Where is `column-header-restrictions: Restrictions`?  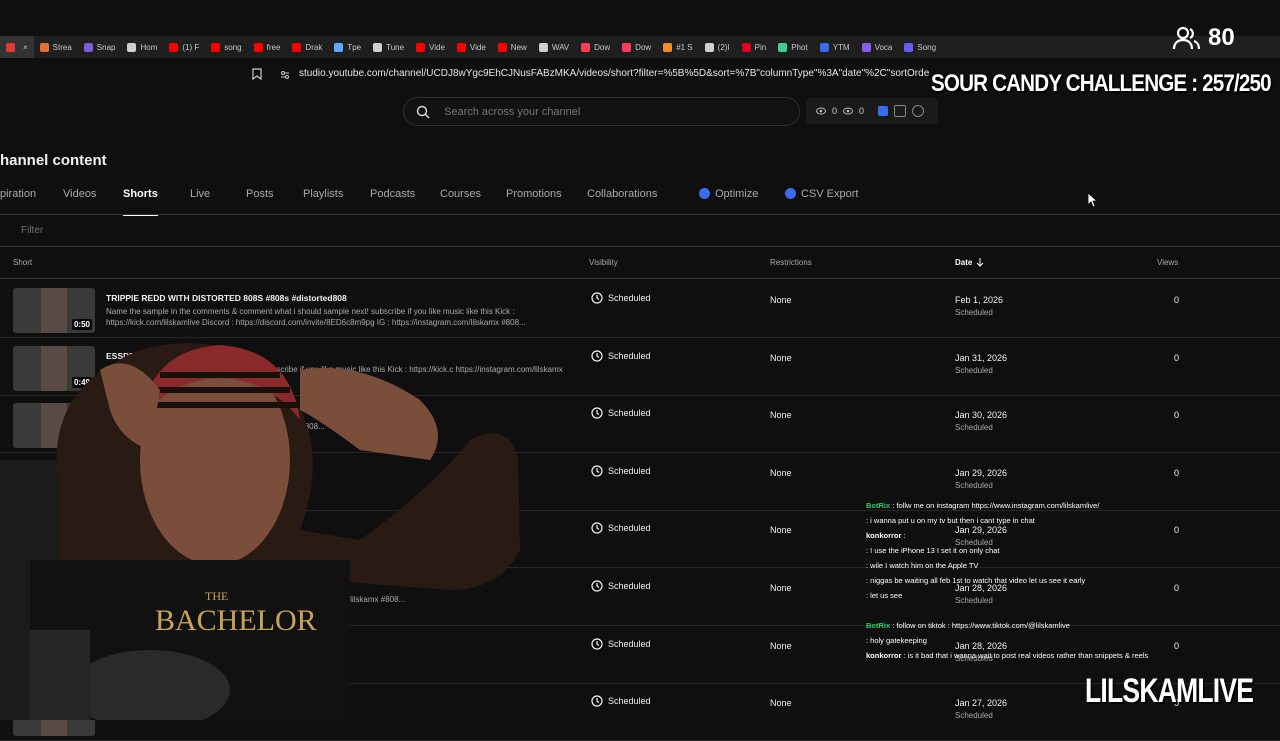
column-header-restrictions: Restrictions is located at coordinates (791, 262).